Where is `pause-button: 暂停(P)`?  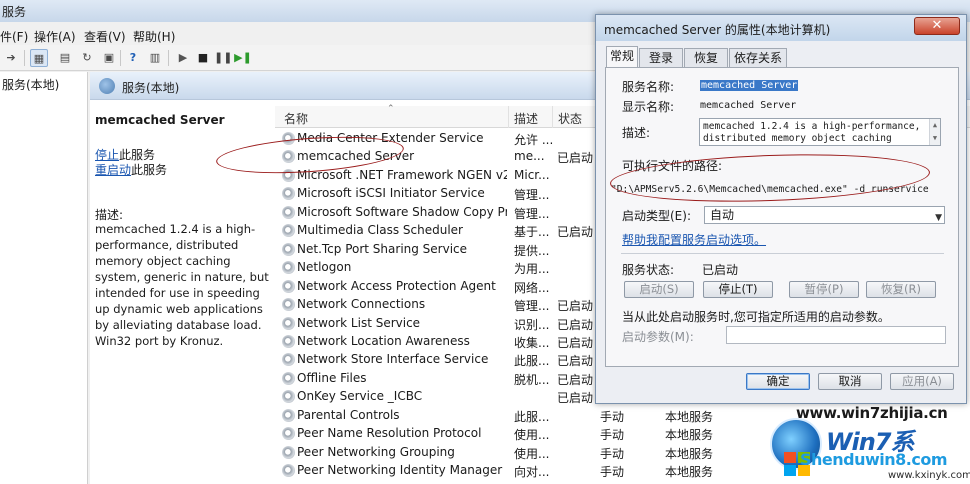
pause-button: 暂停(P) is located at coordinates (824, 289).